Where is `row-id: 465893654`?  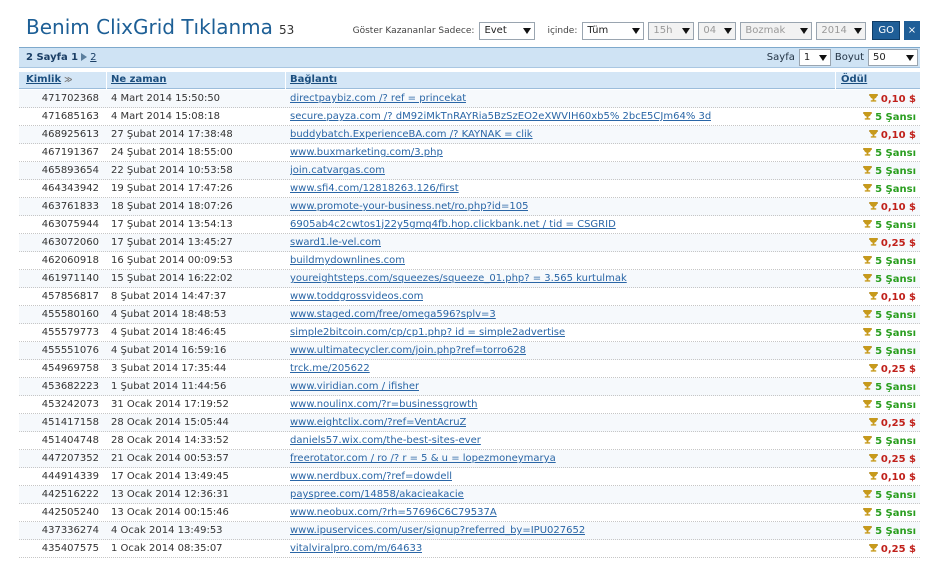 row-id: 465893654 is located at coordinates (70, 170).